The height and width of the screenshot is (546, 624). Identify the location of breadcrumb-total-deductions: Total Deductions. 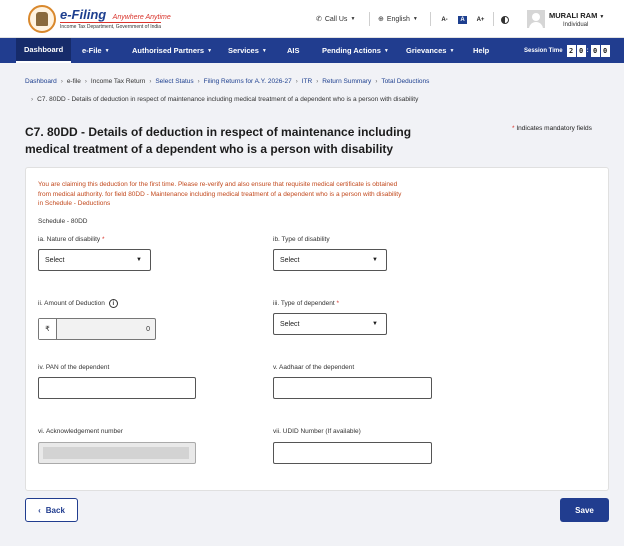
(405, 81).